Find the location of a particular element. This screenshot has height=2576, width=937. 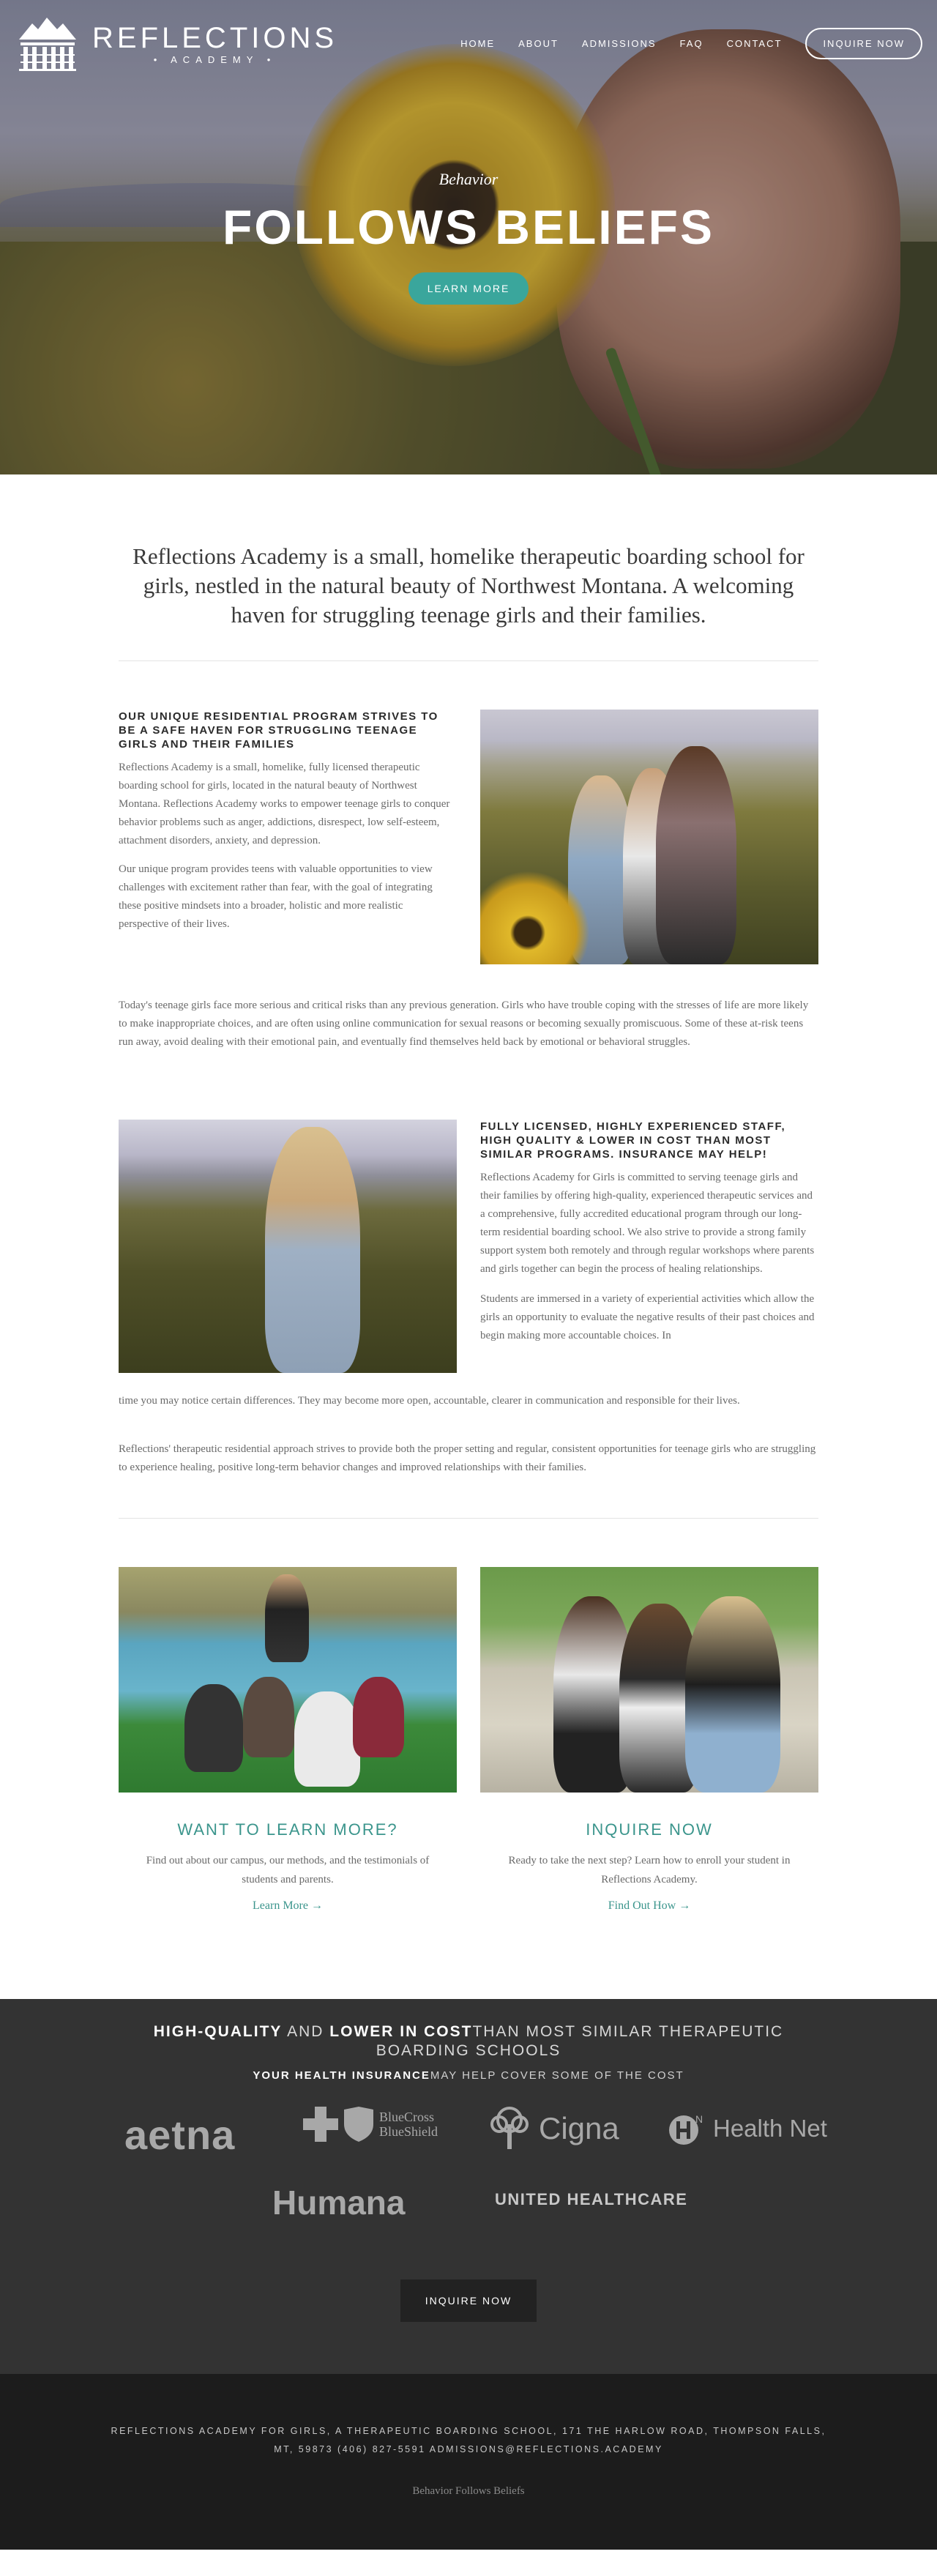

inquire-card-title: INQUIRE NOW is located at coordinates (649, 1829).